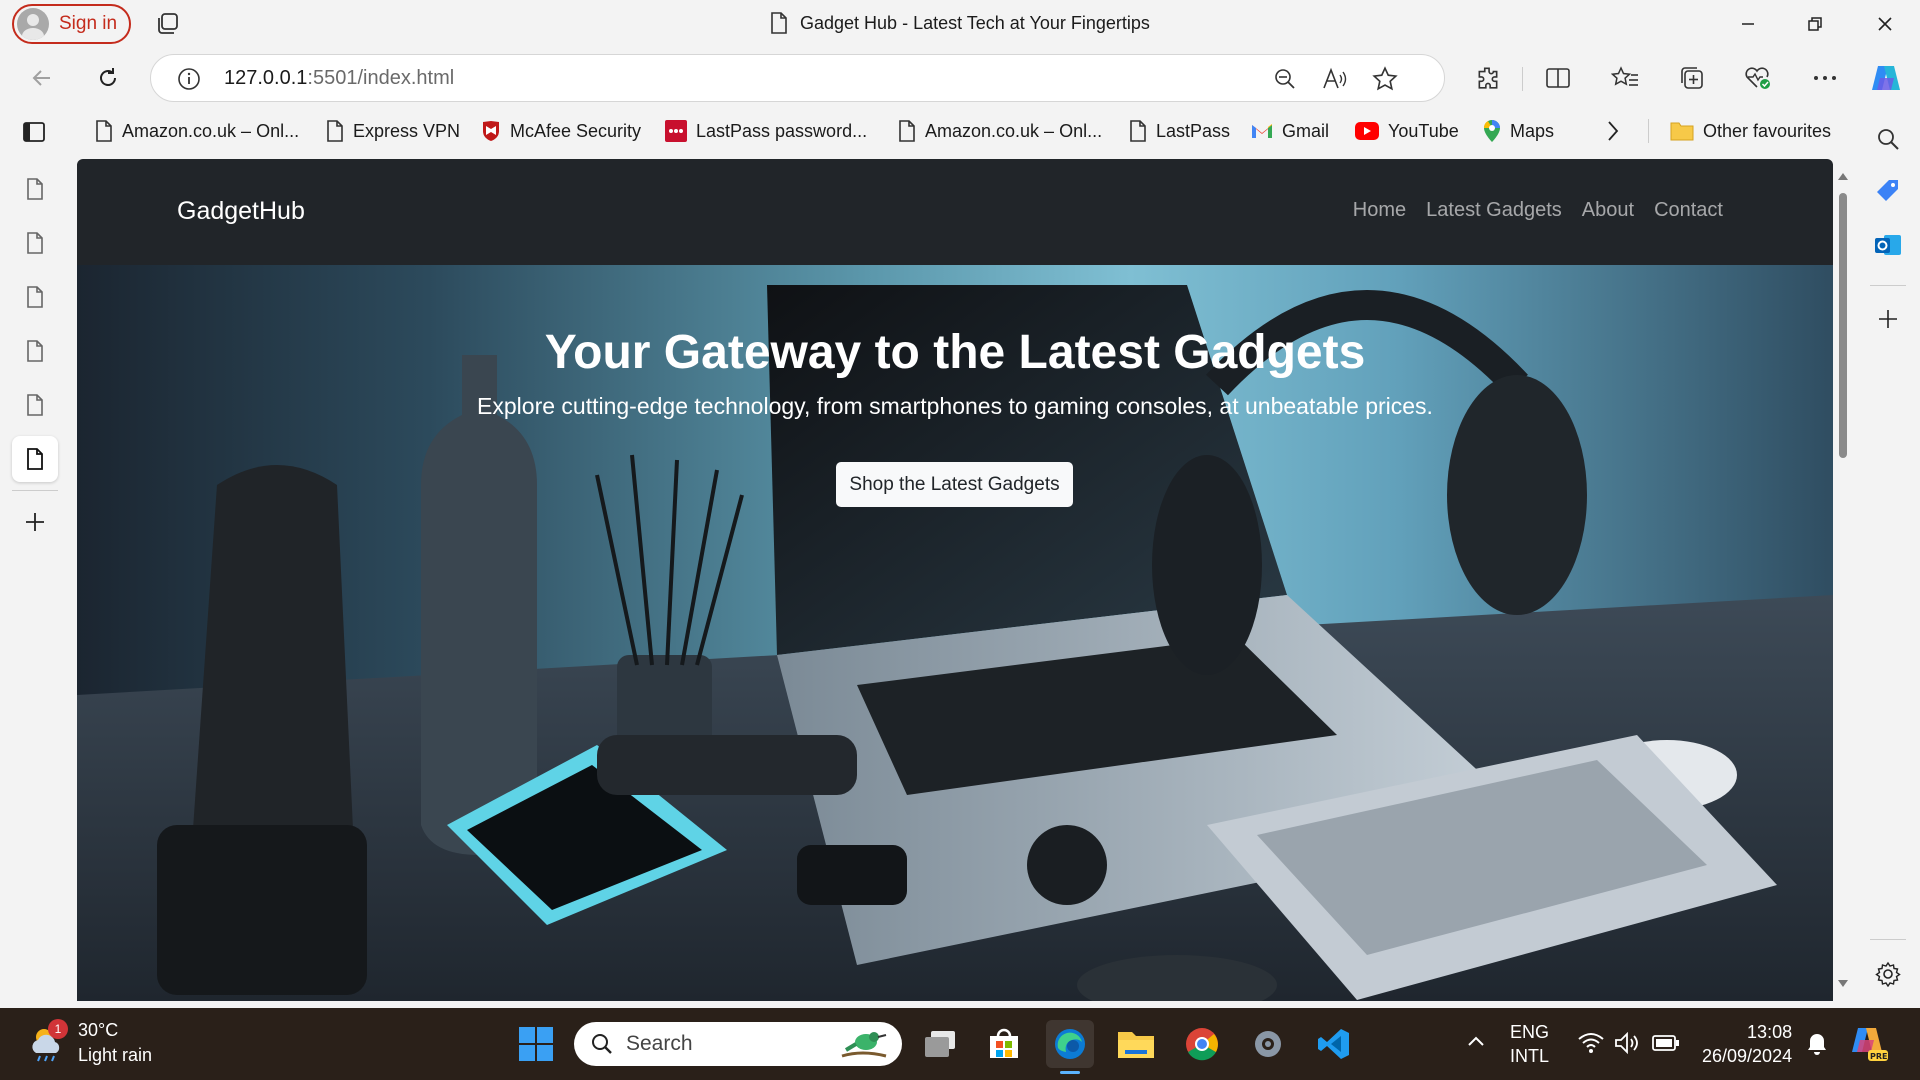 This screenshot has width=1920, height=1080. I want to click on favorite-star-icon, so click(1385, 79).